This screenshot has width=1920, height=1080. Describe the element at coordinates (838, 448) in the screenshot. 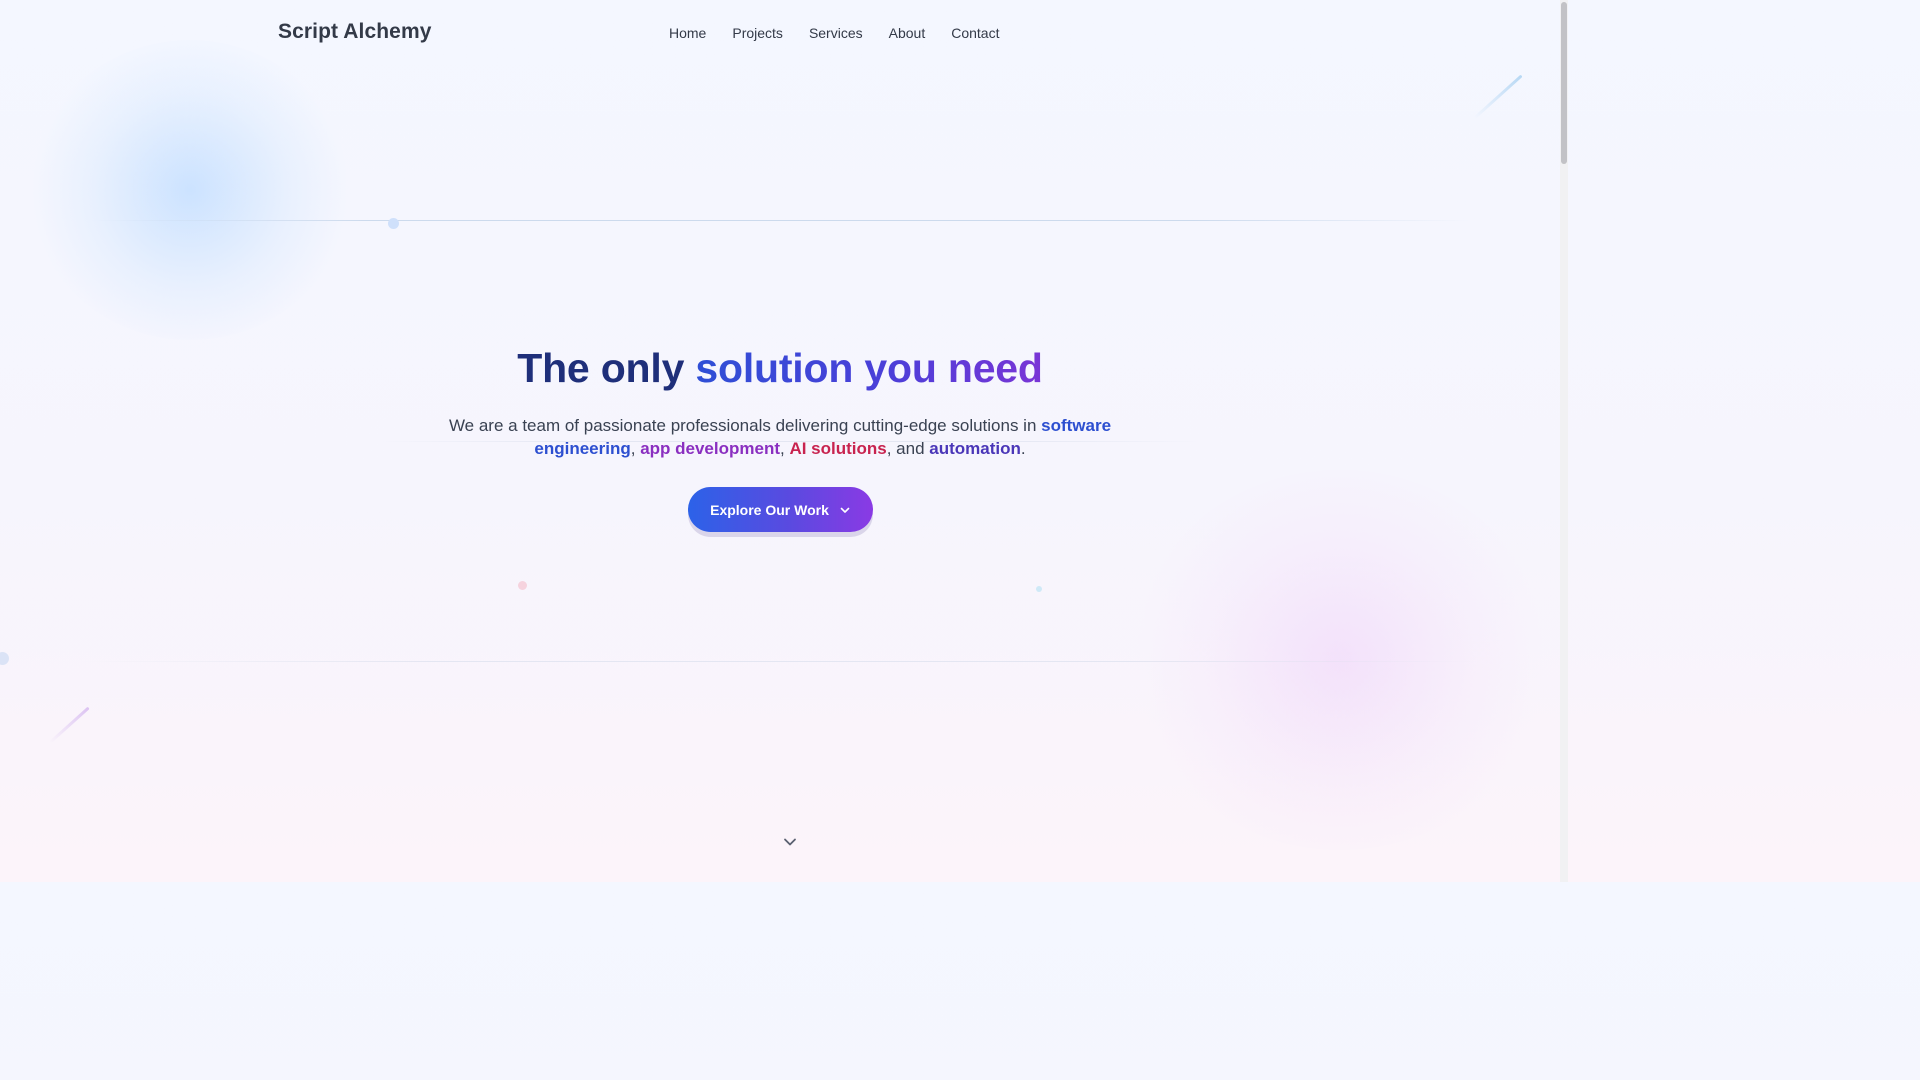

I see `keyword-ai-solutions: AI solutions` at that location.